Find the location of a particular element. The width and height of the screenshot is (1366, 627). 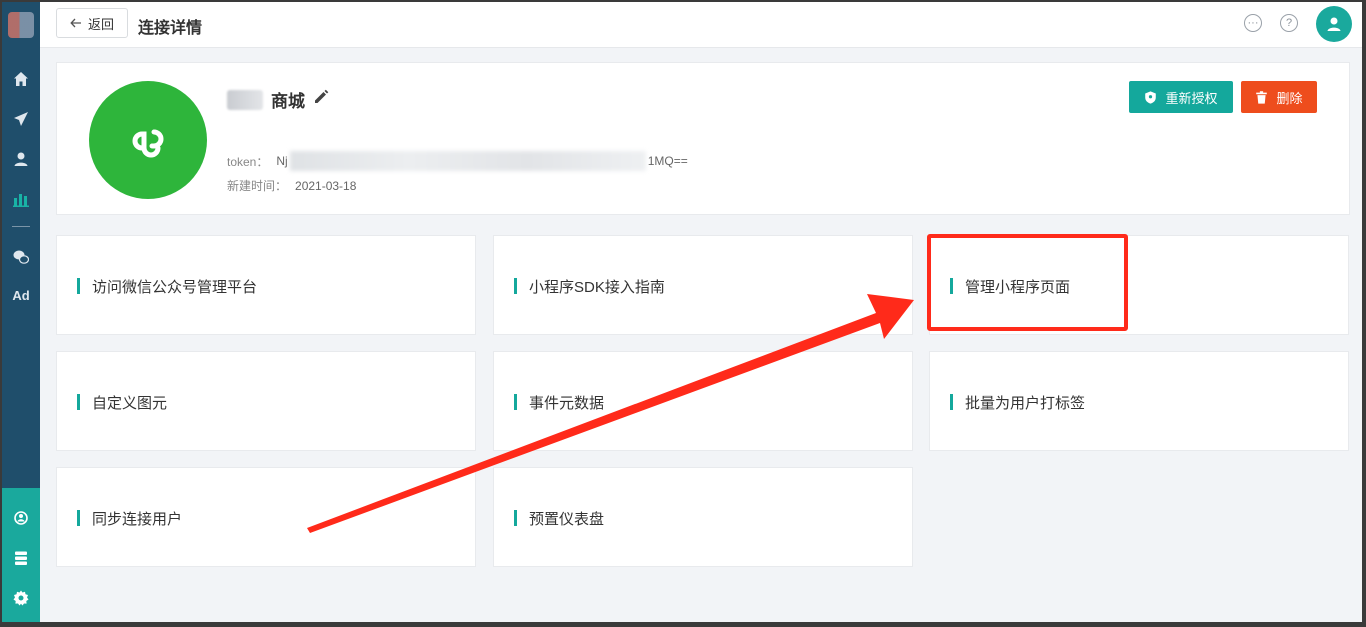

tile-custom-elements: 自定义图元 is located at coordinates (266, 401).